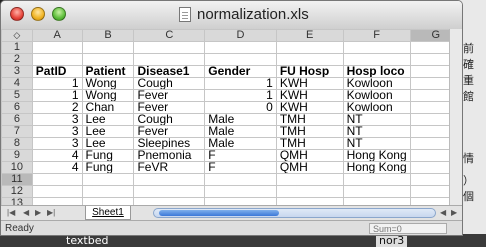  What do you see at coordinates (17, 167) in the screenshot?
I see `row-header: 10` at bounding box center [17, 167].